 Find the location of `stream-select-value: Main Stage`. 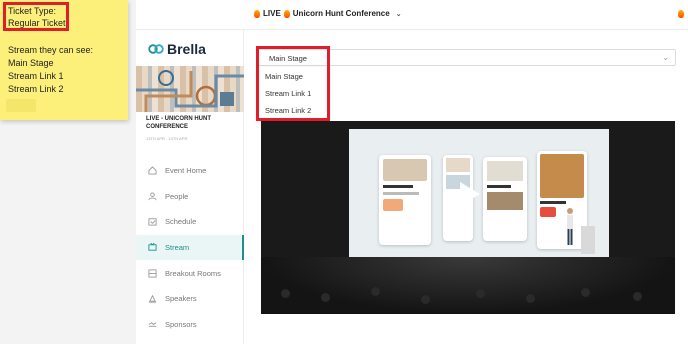

stream-select-value: Main Stage is located at coordinates (288, 58).